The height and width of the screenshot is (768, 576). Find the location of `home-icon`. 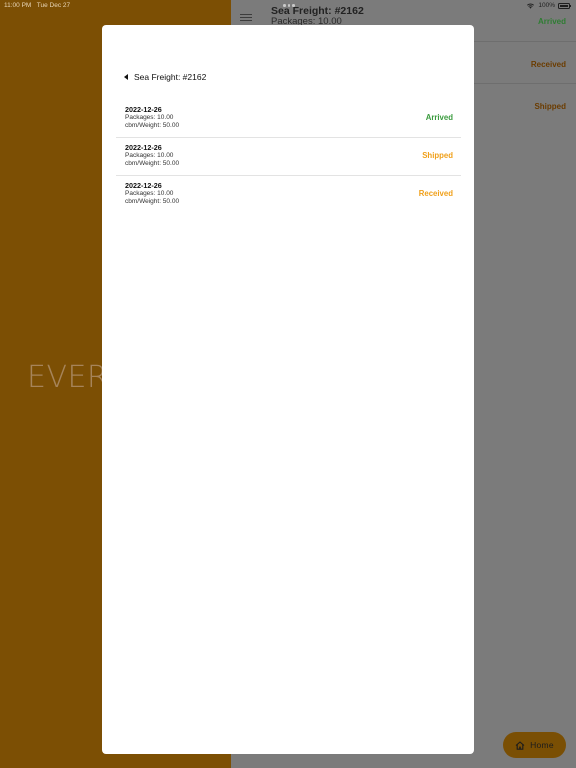

home-icon is located at coordinates (520, 745).